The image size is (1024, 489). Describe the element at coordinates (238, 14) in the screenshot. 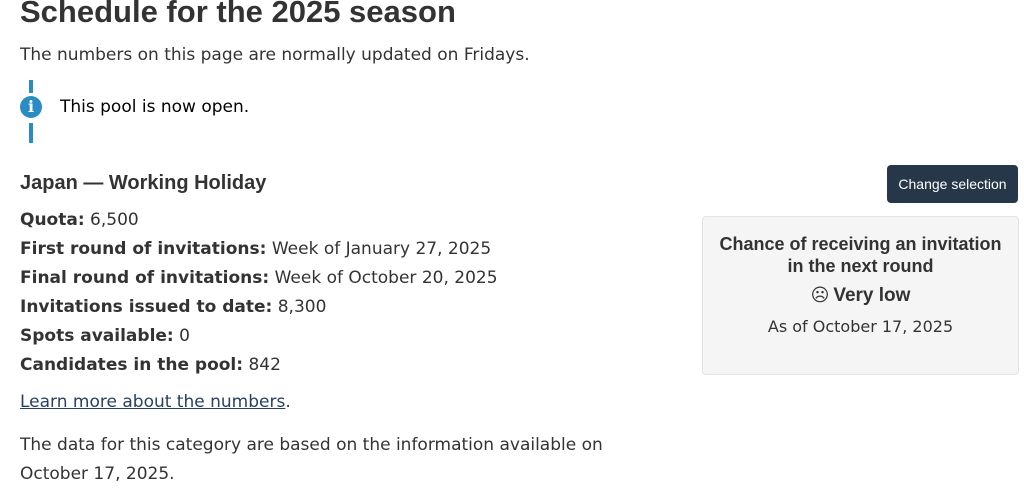

I see `page-title: Schedule for the 2025 season` at that location.